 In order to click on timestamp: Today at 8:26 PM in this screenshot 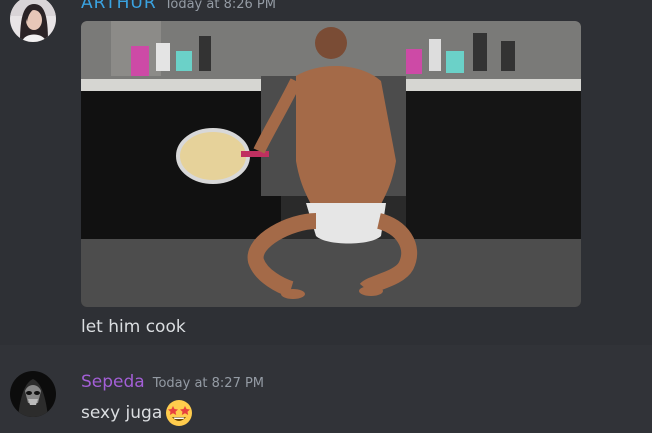, I will do `click(220, 6)`.